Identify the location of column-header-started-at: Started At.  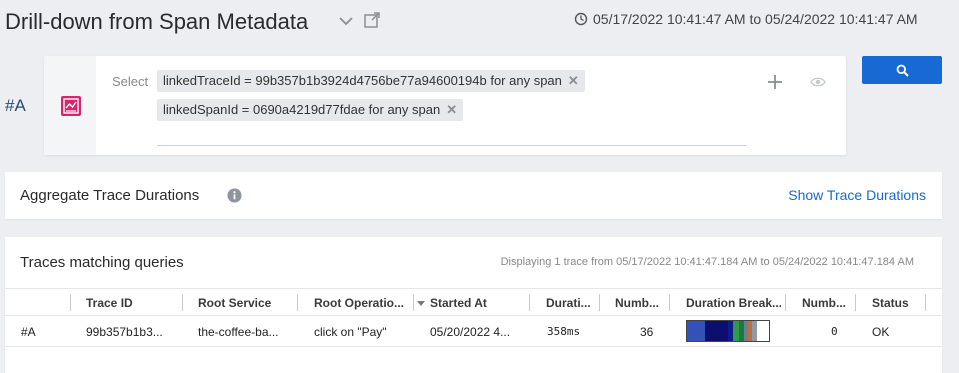
(472, 302).